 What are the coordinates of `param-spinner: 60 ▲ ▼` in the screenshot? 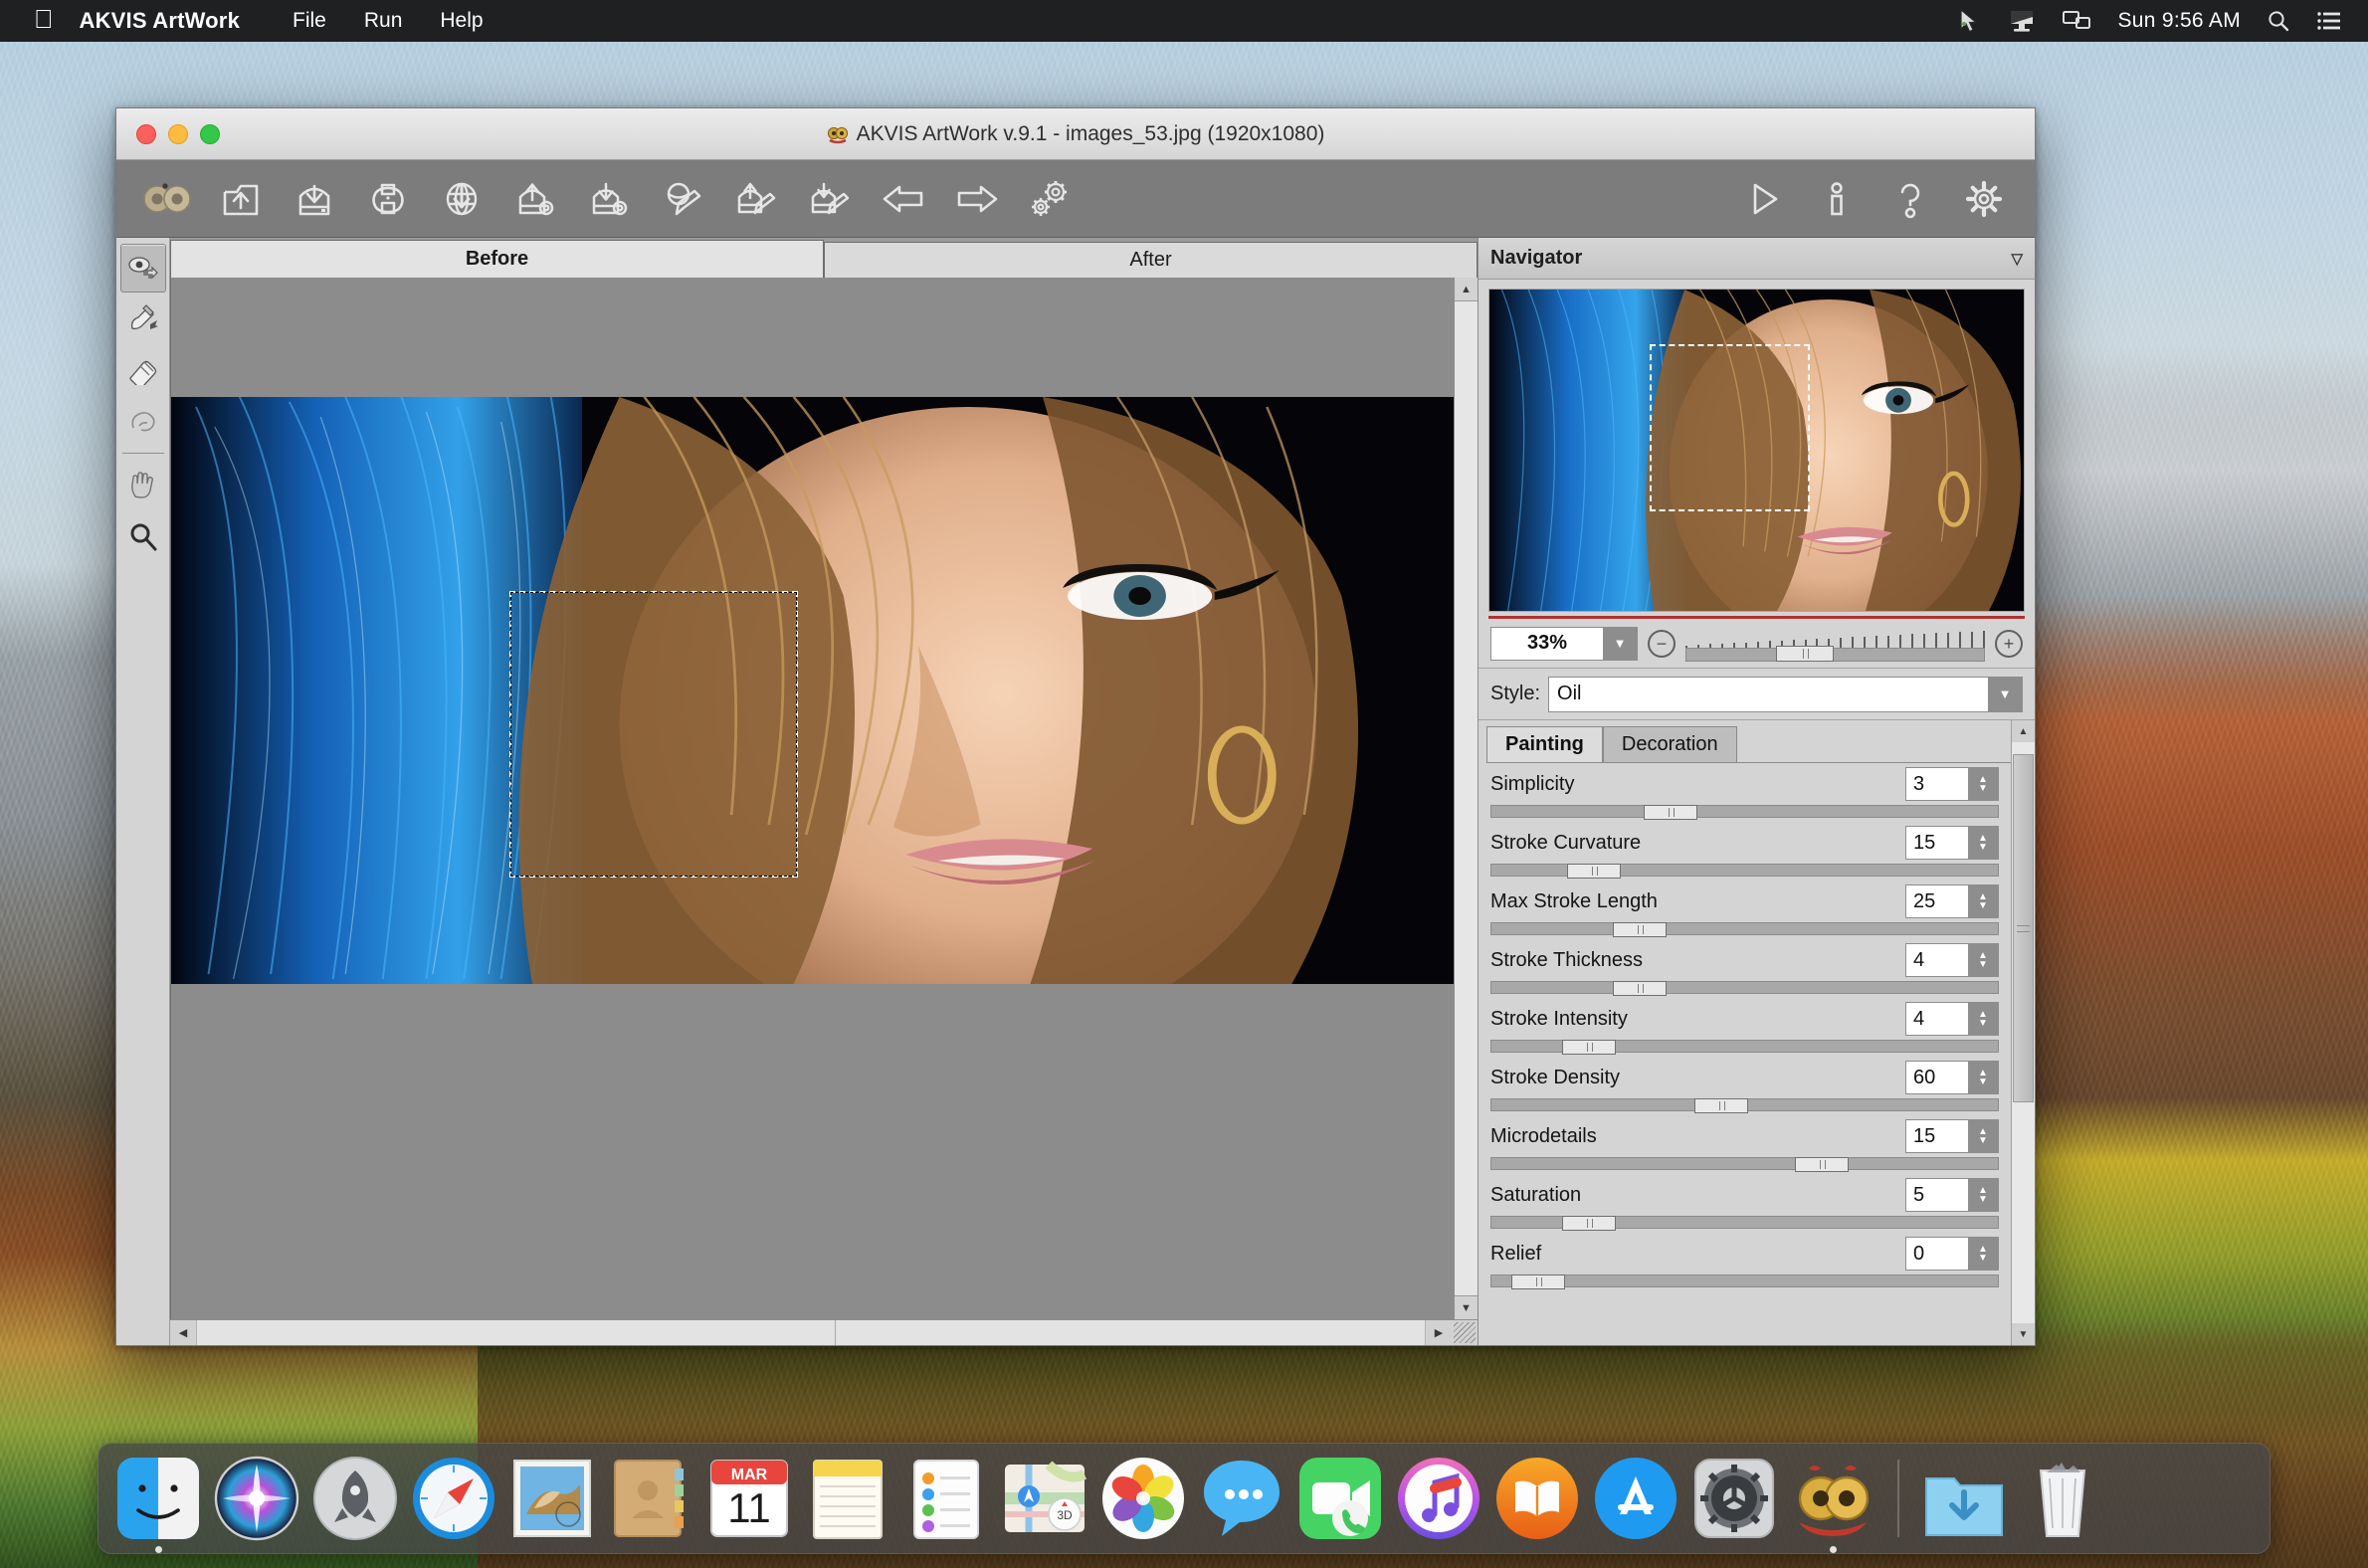 It's located at (1952, 1077).